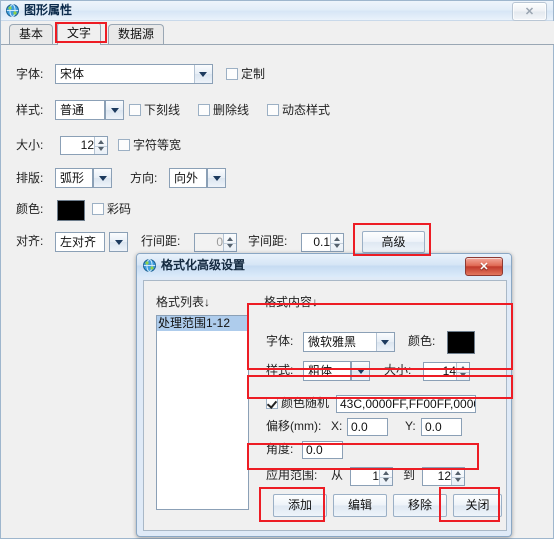  I want to click on offset-y-input: 0.0, so click(441, 427).